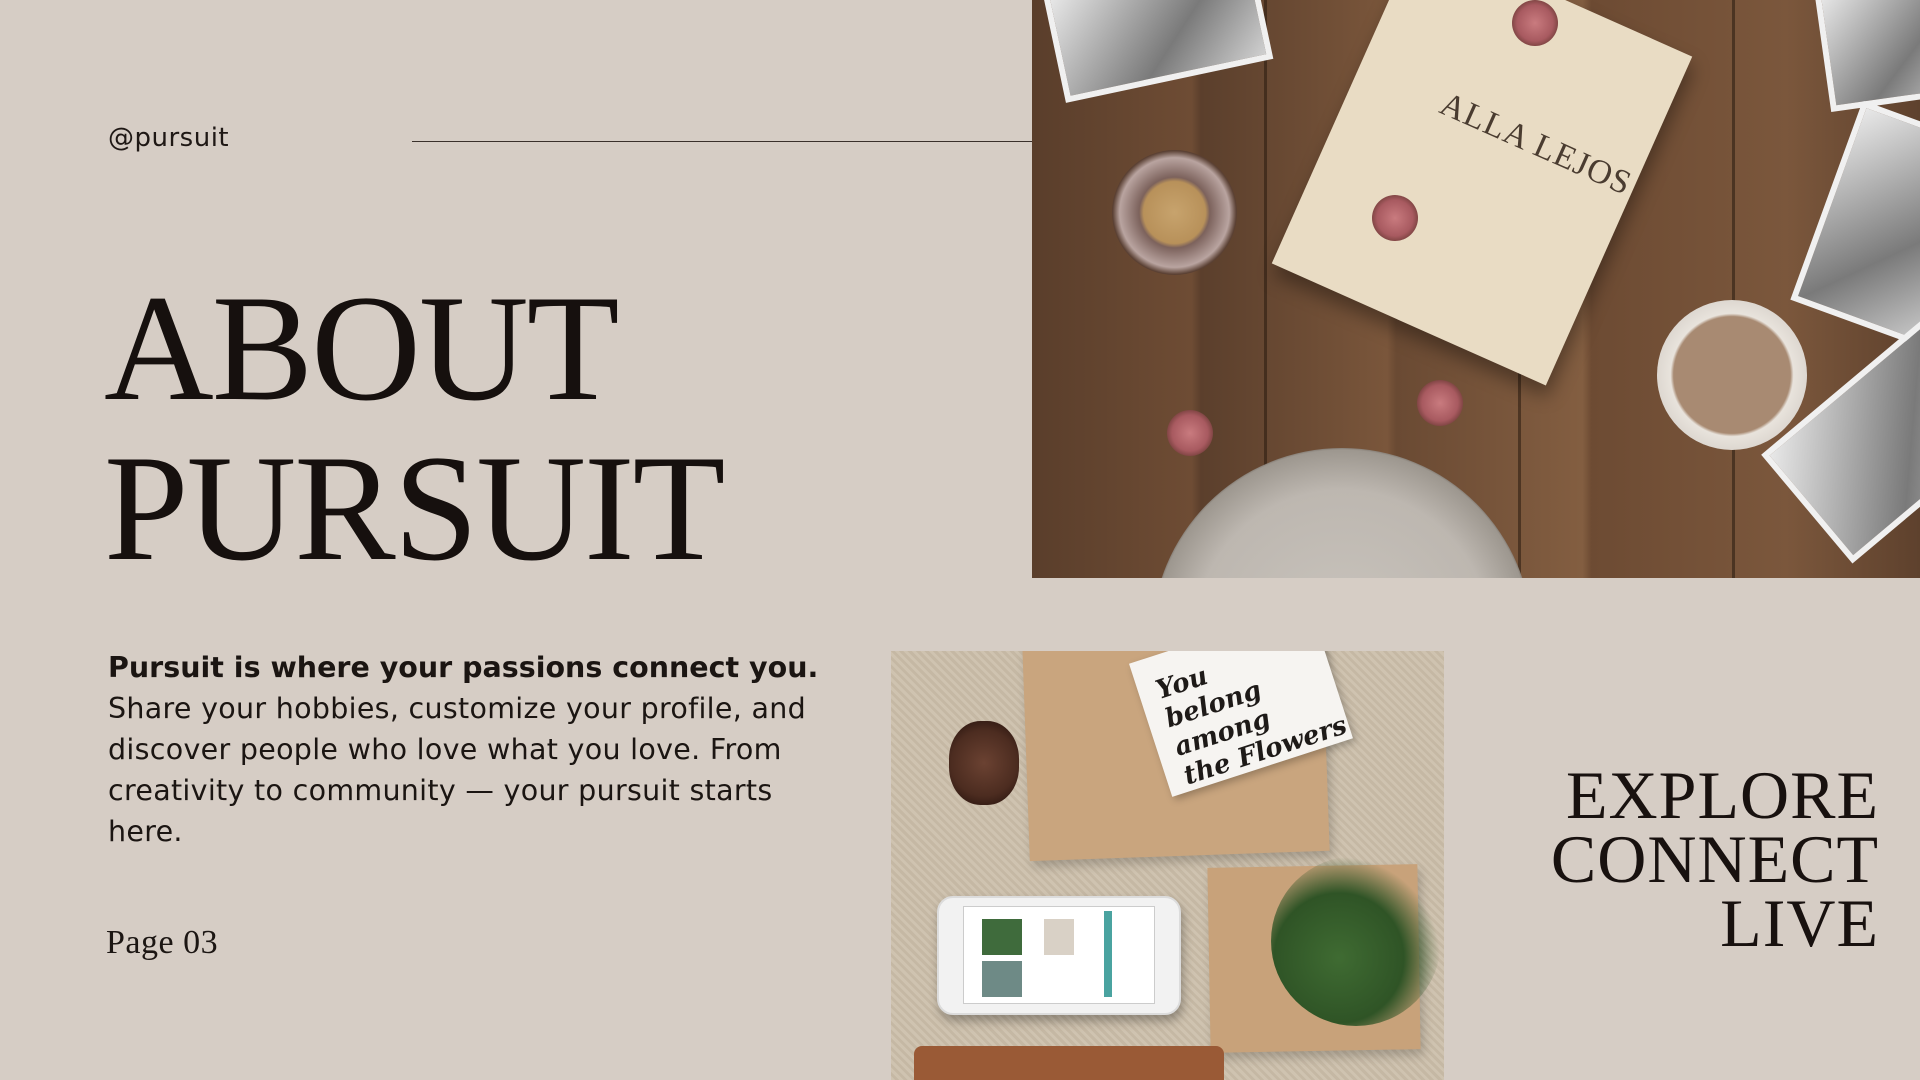  I want to click on page-title: ABOUT PURSUIT, so click(414, 428).